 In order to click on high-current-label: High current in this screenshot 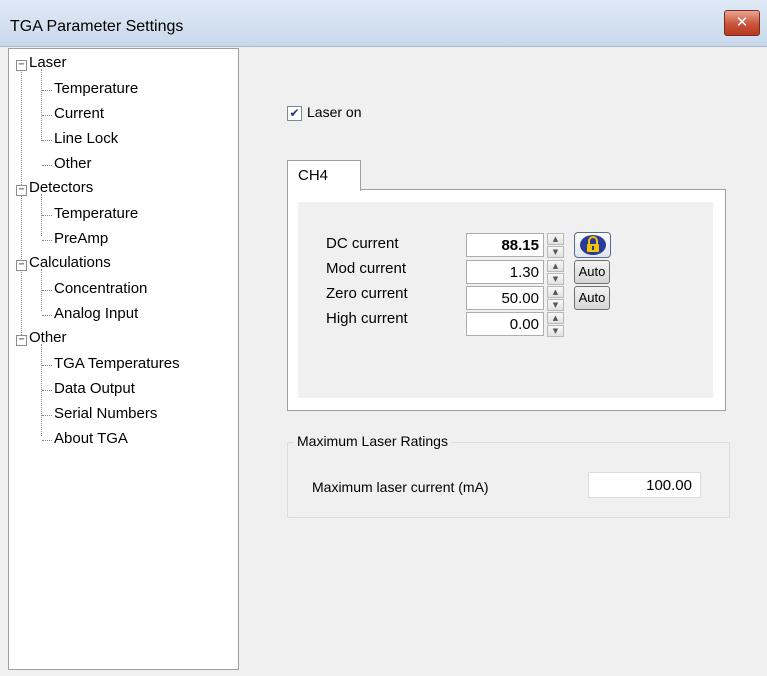, I will do `click(367, 318)`.